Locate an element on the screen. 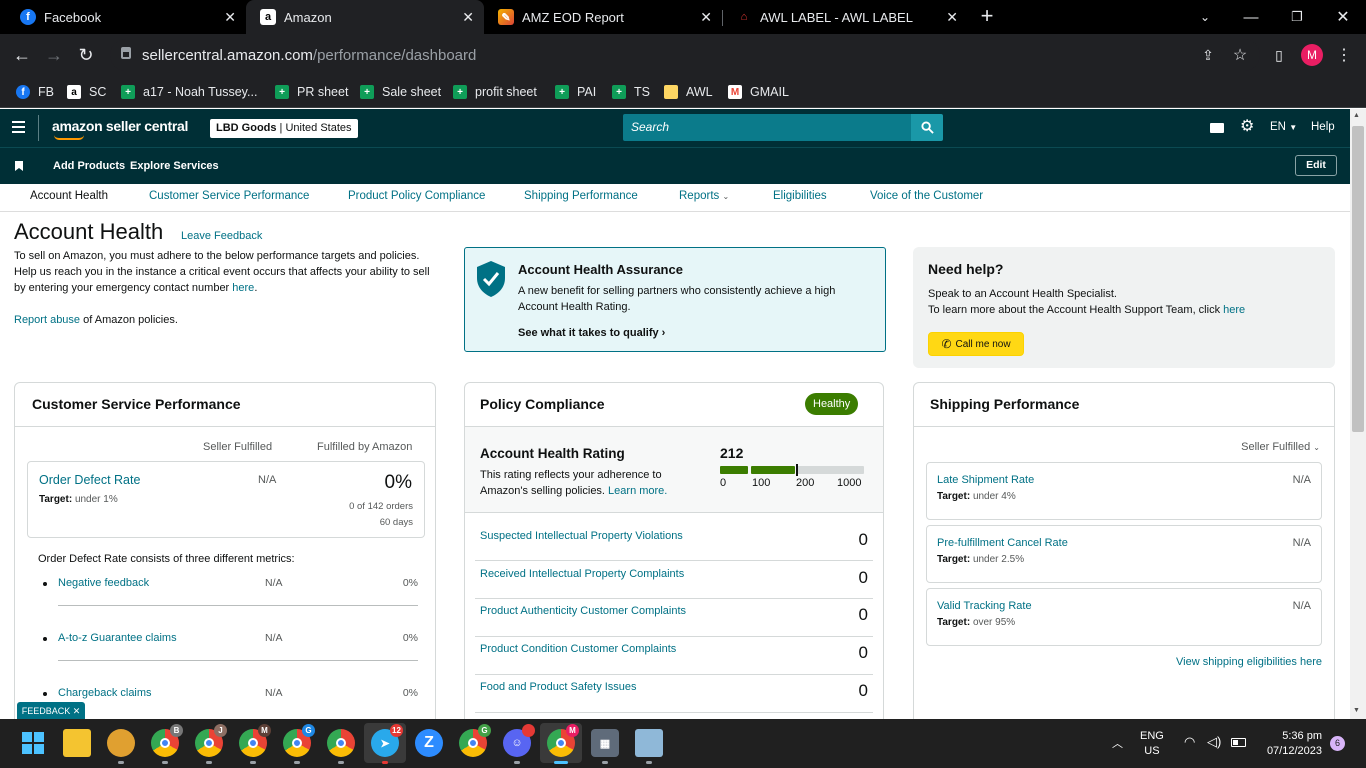  edit-button: Edit is located at coordinates (1316, 165).